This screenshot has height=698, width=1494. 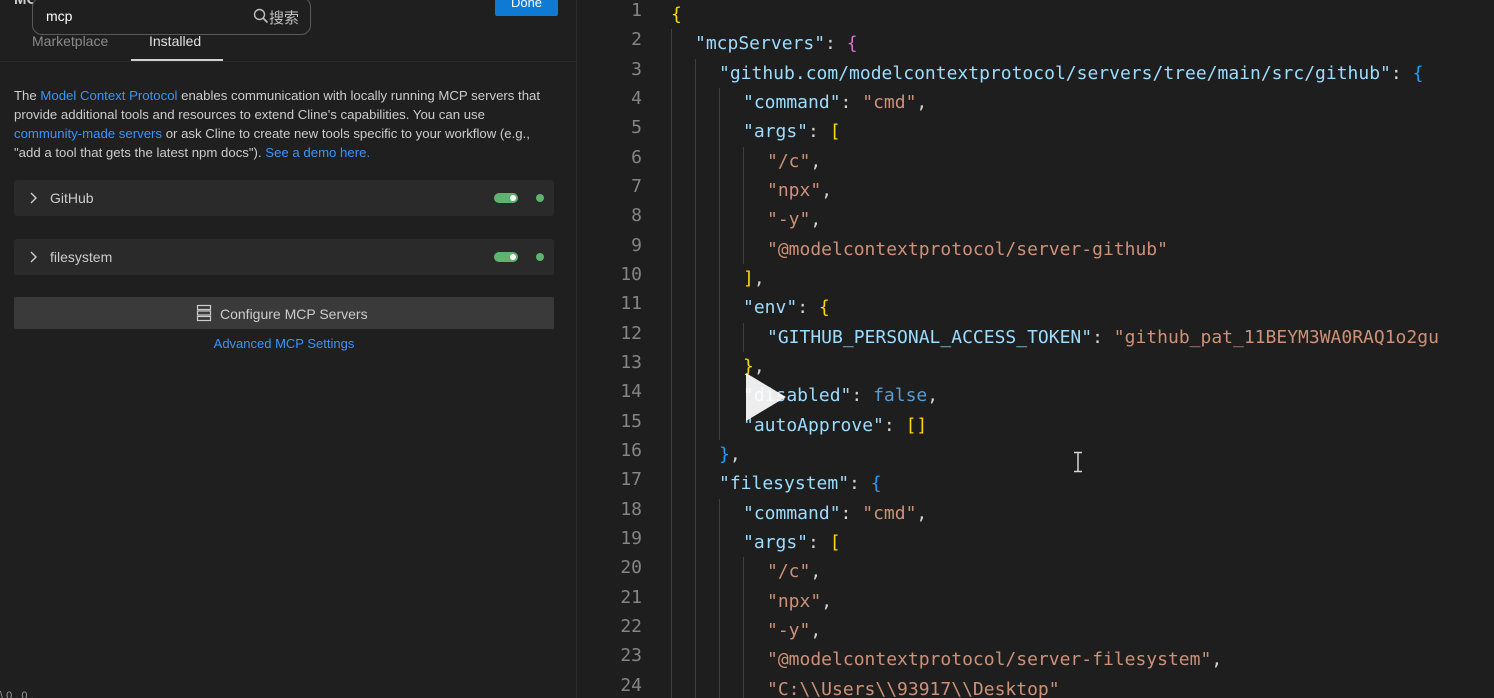 What do you see at coordinates (636, 215) in the screenshot?
I see `line-number: 8` at bounding box center [636, 215].